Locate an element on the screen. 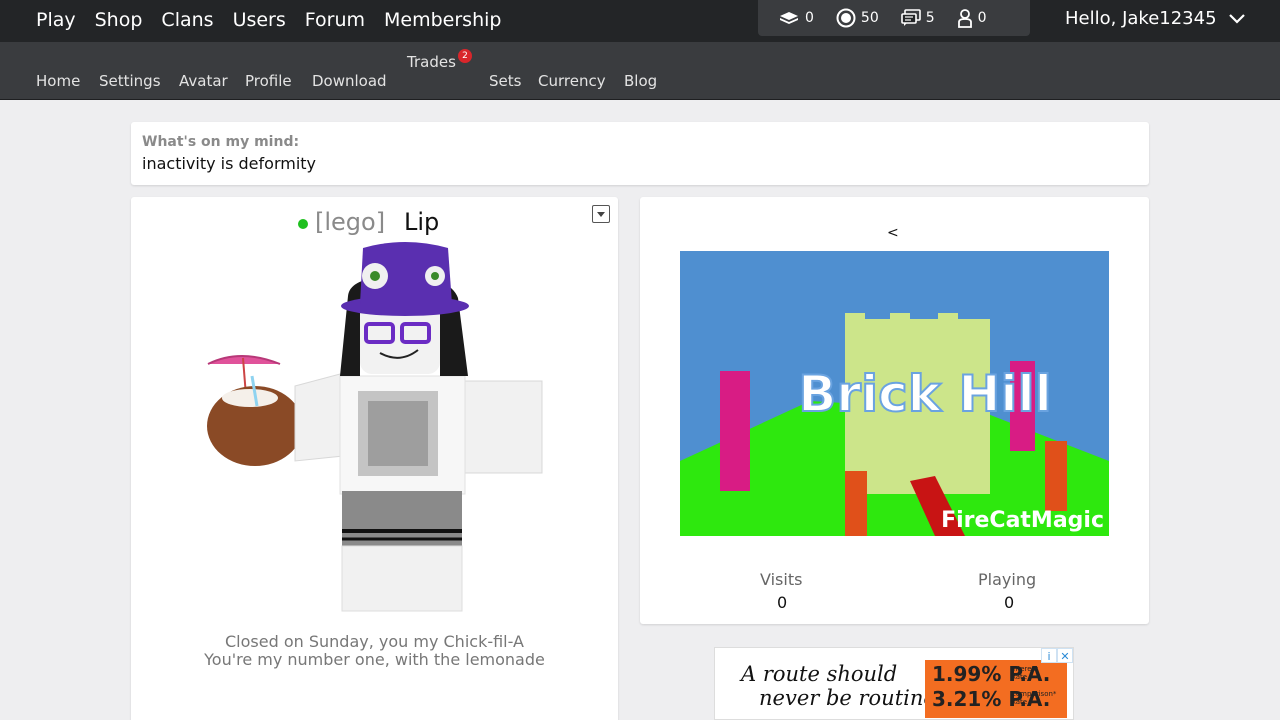 This screenshot has width=1280, height=720. nav-forum: Forum is located at coordinates (335, 20).